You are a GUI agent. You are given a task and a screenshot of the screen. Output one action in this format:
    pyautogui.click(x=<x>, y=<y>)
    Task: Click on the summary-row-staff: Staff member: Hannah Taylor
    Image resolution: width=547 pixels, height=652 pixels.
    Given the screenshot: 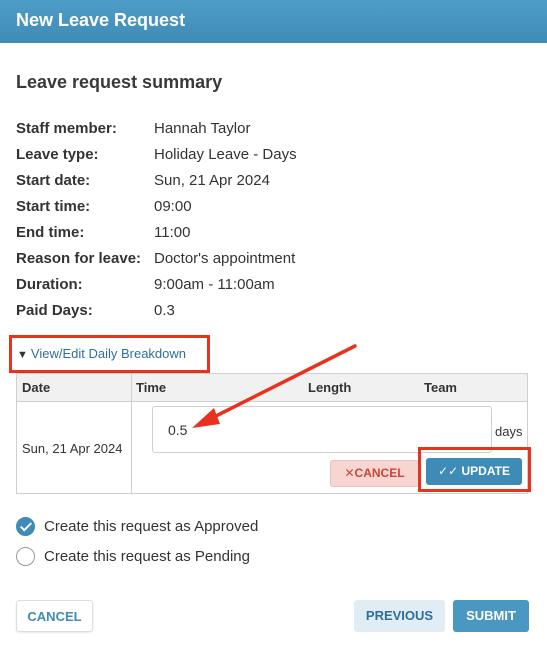 What is the action you would take?
    pyautogui.click(x=266, y=128)
    